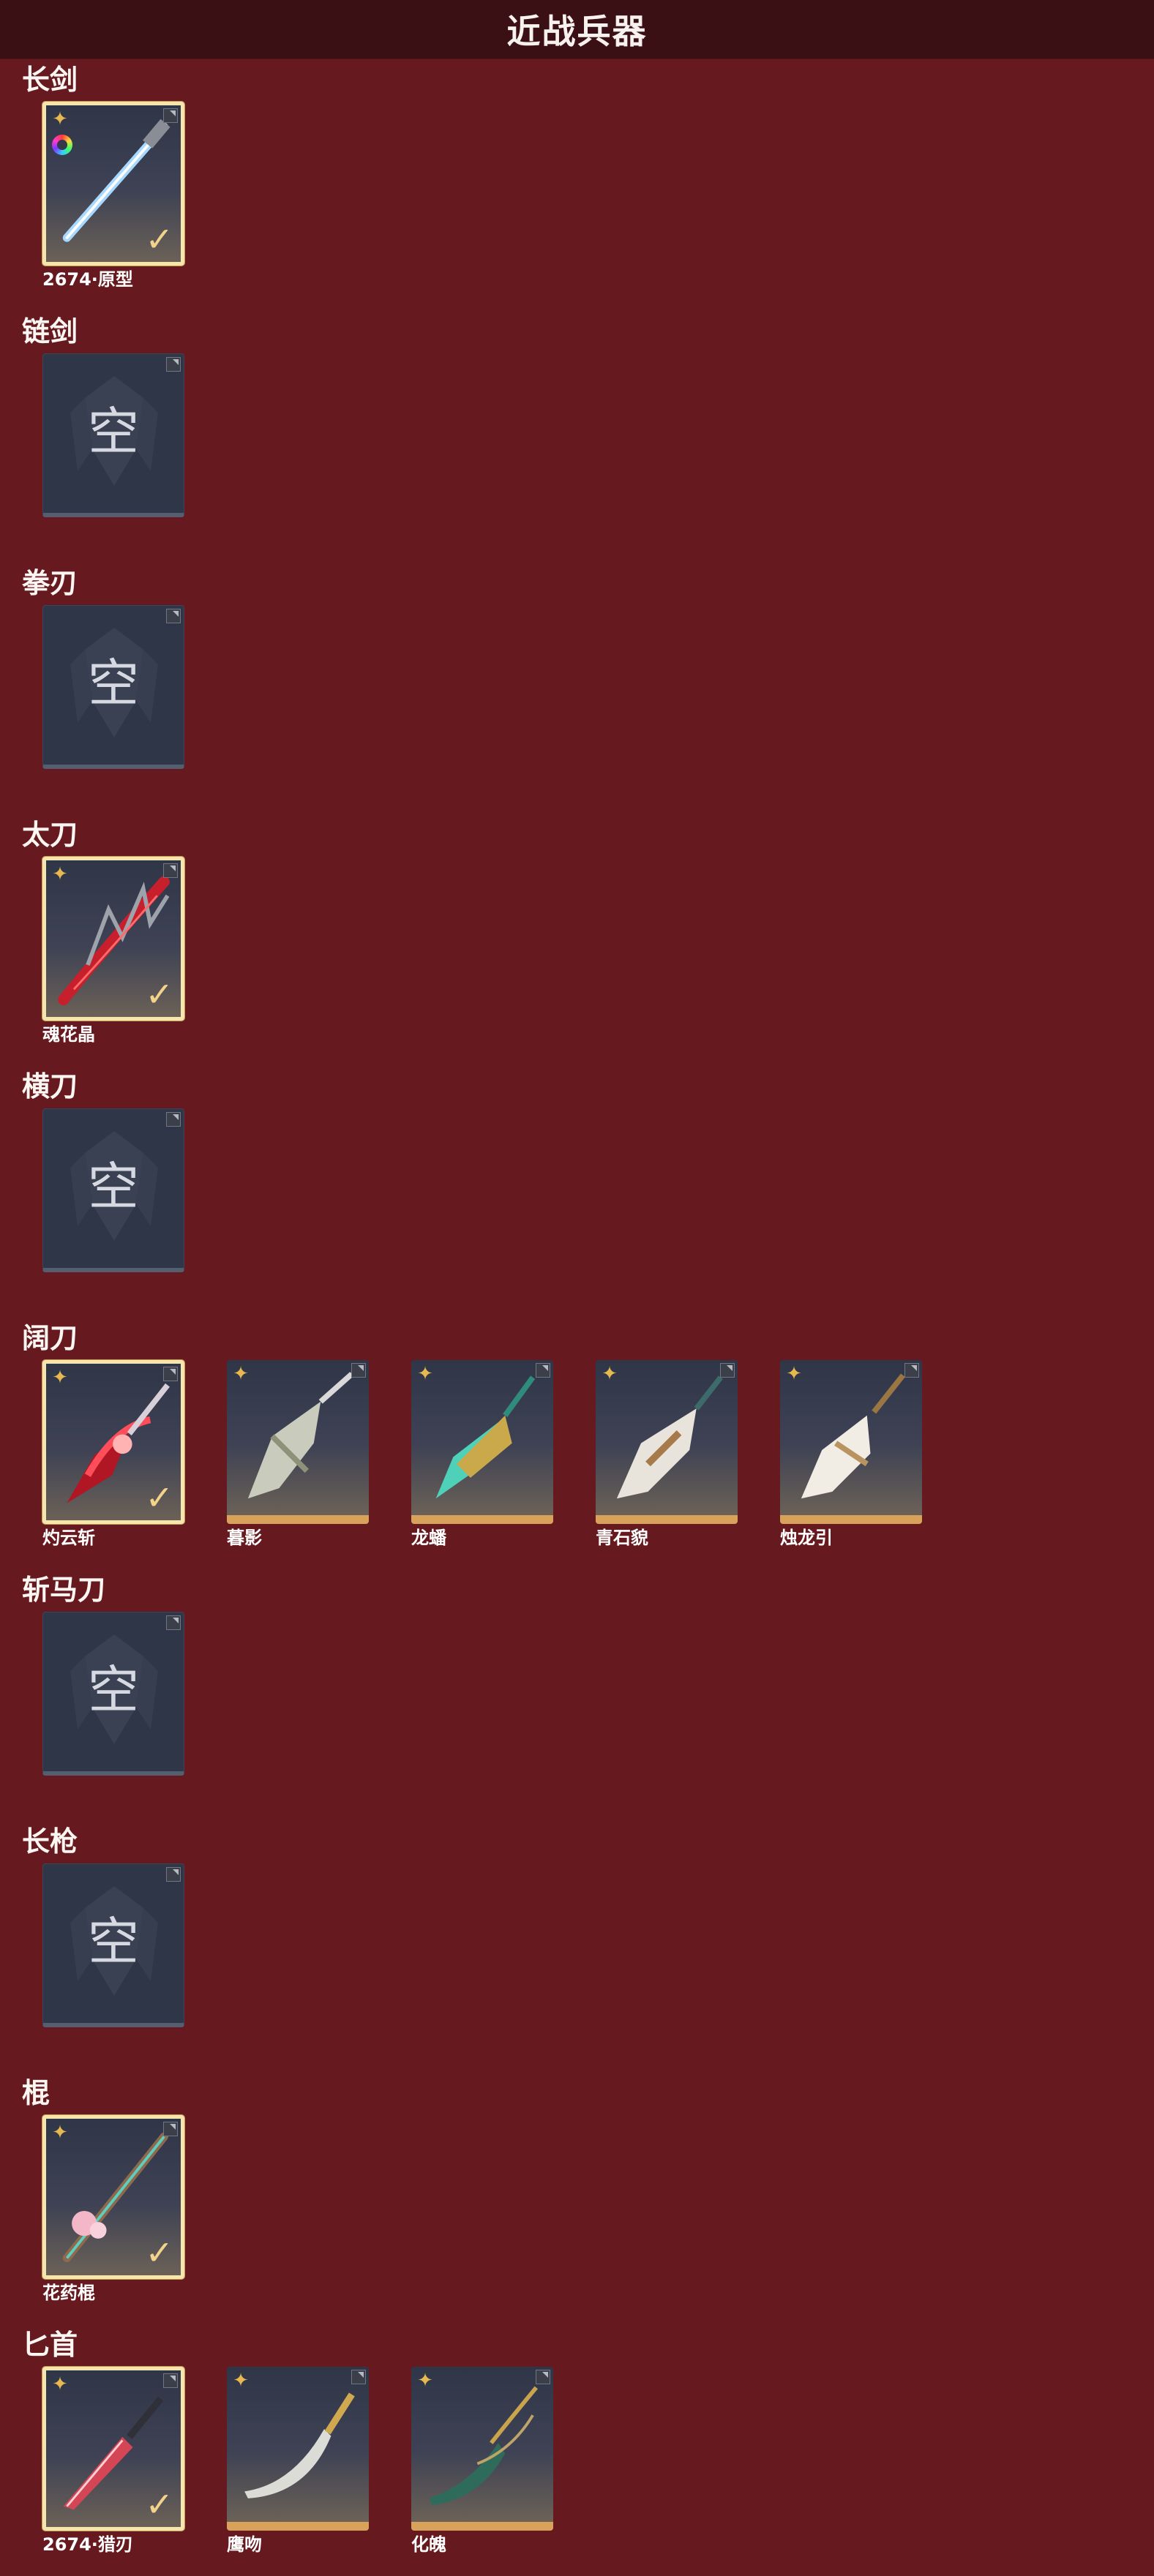  I want to click on weapon-slot: ✦ 化魄, so click(482, 2461).